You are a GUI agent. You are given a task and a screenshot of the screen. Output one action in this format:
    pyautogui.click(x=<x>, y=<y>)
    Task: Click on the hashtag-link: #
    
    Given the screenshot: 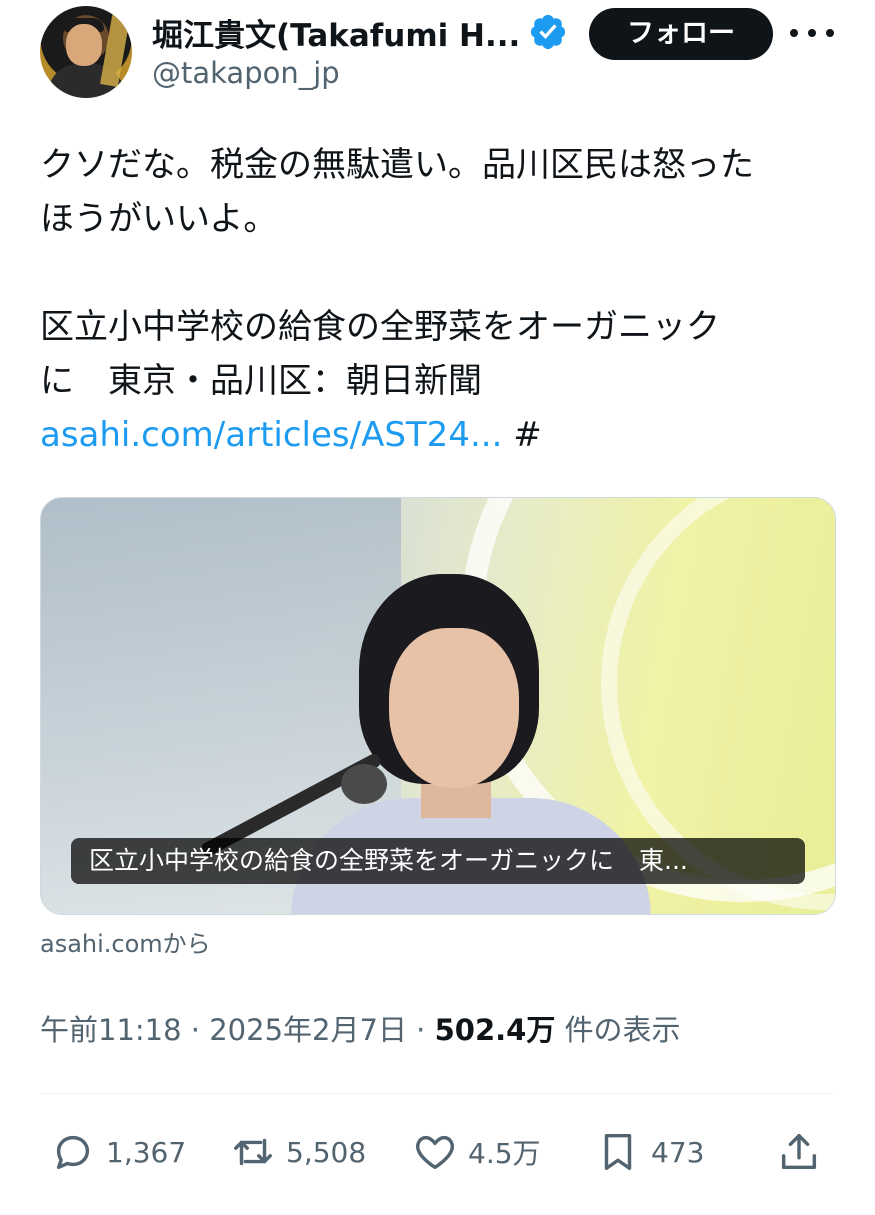 What is the action you would take?
    pyautogui.click(x=527, y=435)
    